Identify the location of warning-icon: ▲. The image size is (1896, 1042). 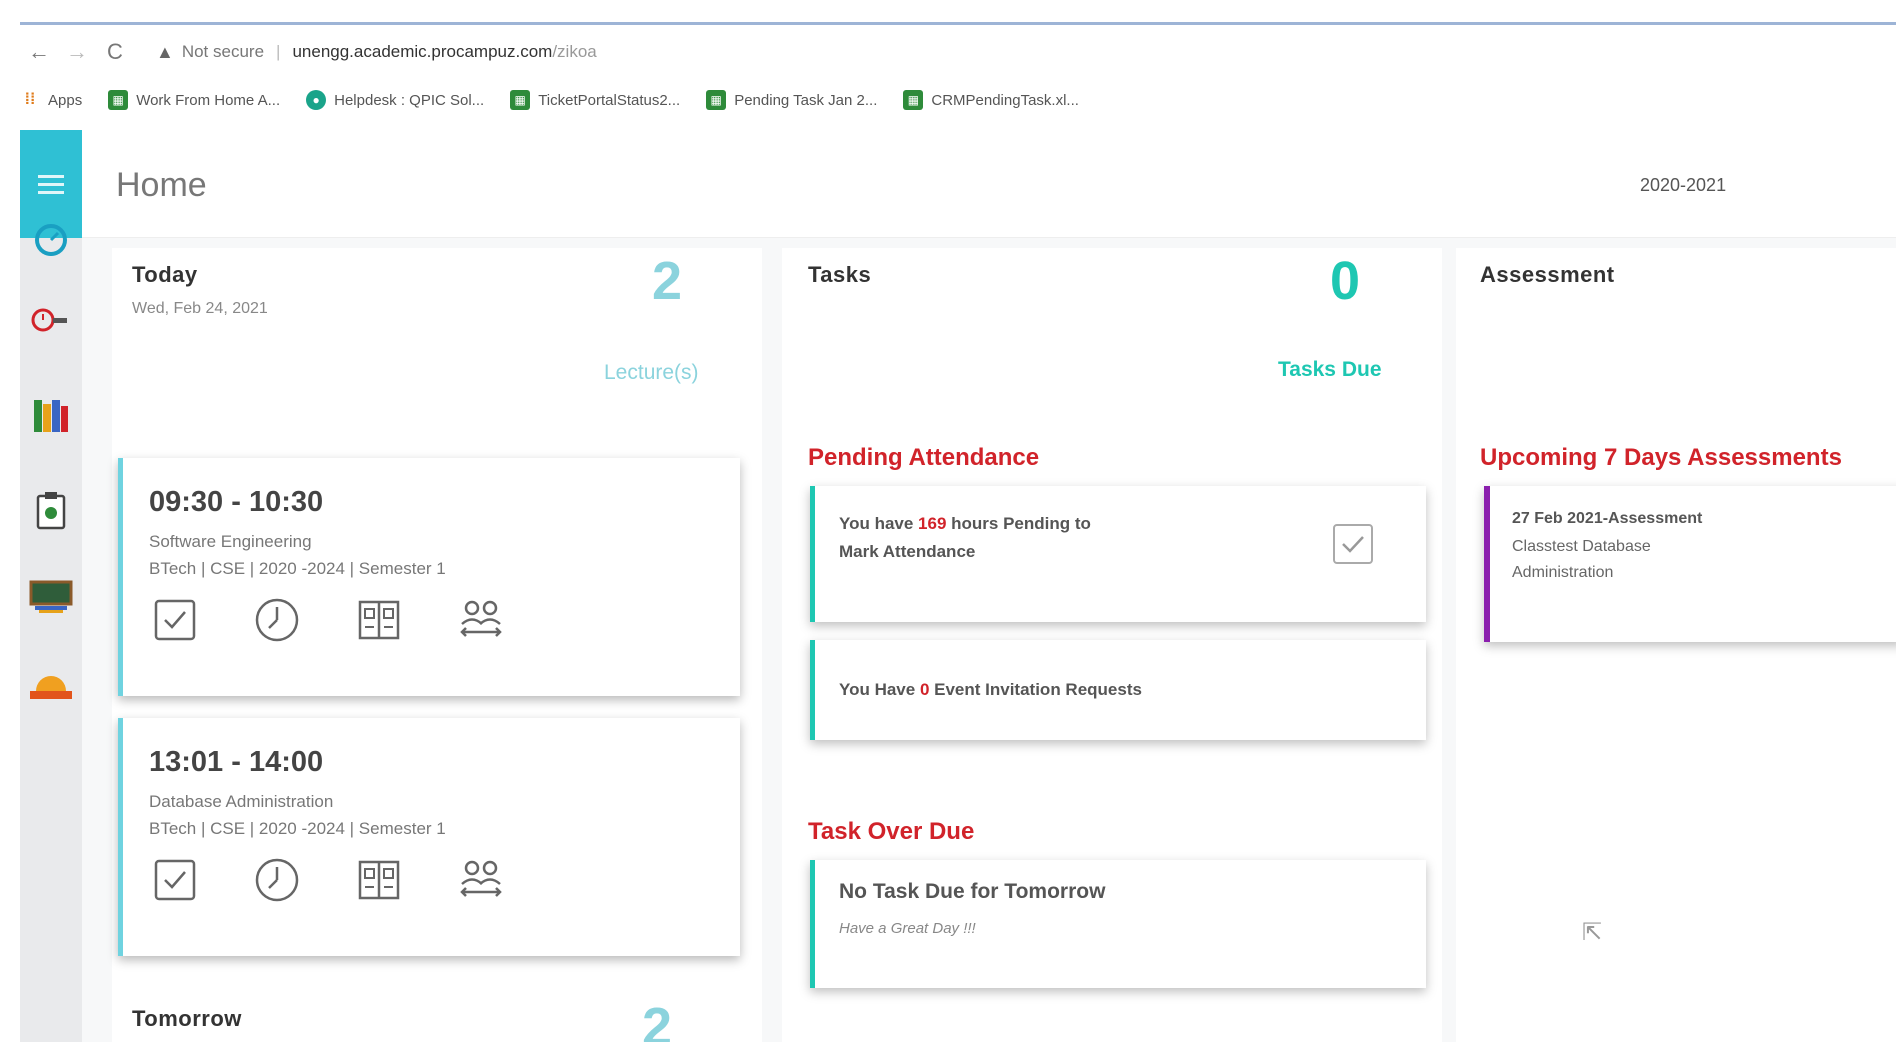
(165, 51).